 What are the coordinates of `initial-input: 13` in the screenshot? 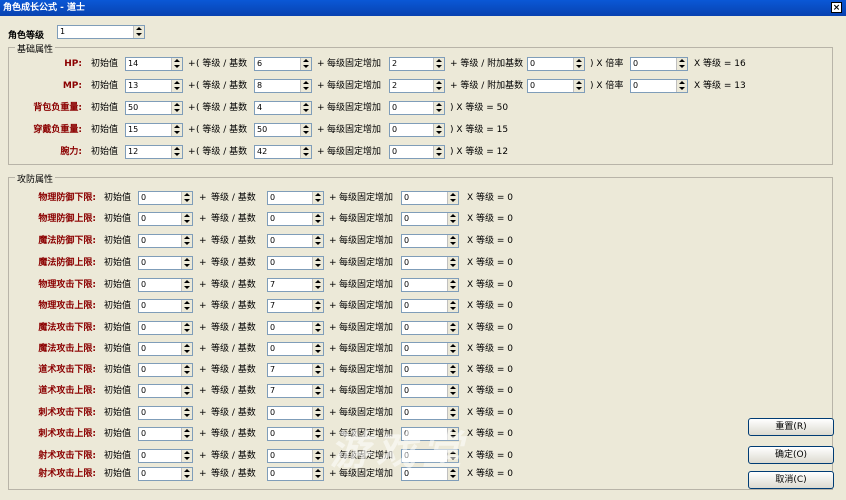 It's located at (154, 86).